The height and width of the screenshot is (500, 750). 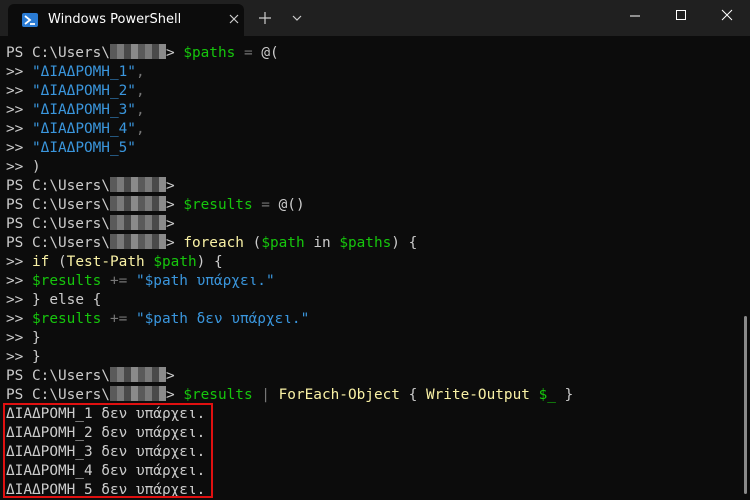 I want to click on console-line: >> } else {, so click(x=54, y=300).